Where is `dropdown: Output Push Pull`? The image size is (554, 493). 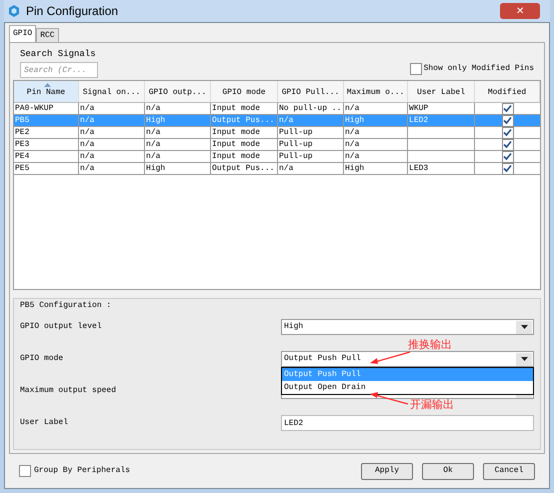 dropdown: Output Push Pull is located at coordinates (407, 359).